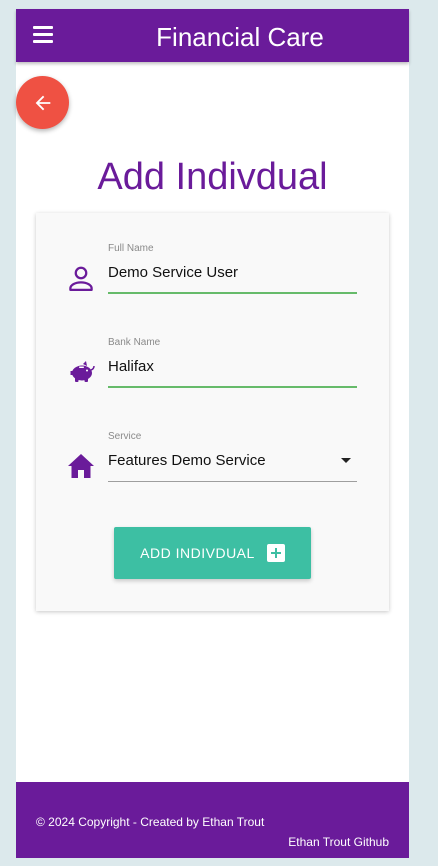 This screenshot has width=438, height=866. I want to click on full-name-field-group: Full Name Demo Service User, so click(212, 273).